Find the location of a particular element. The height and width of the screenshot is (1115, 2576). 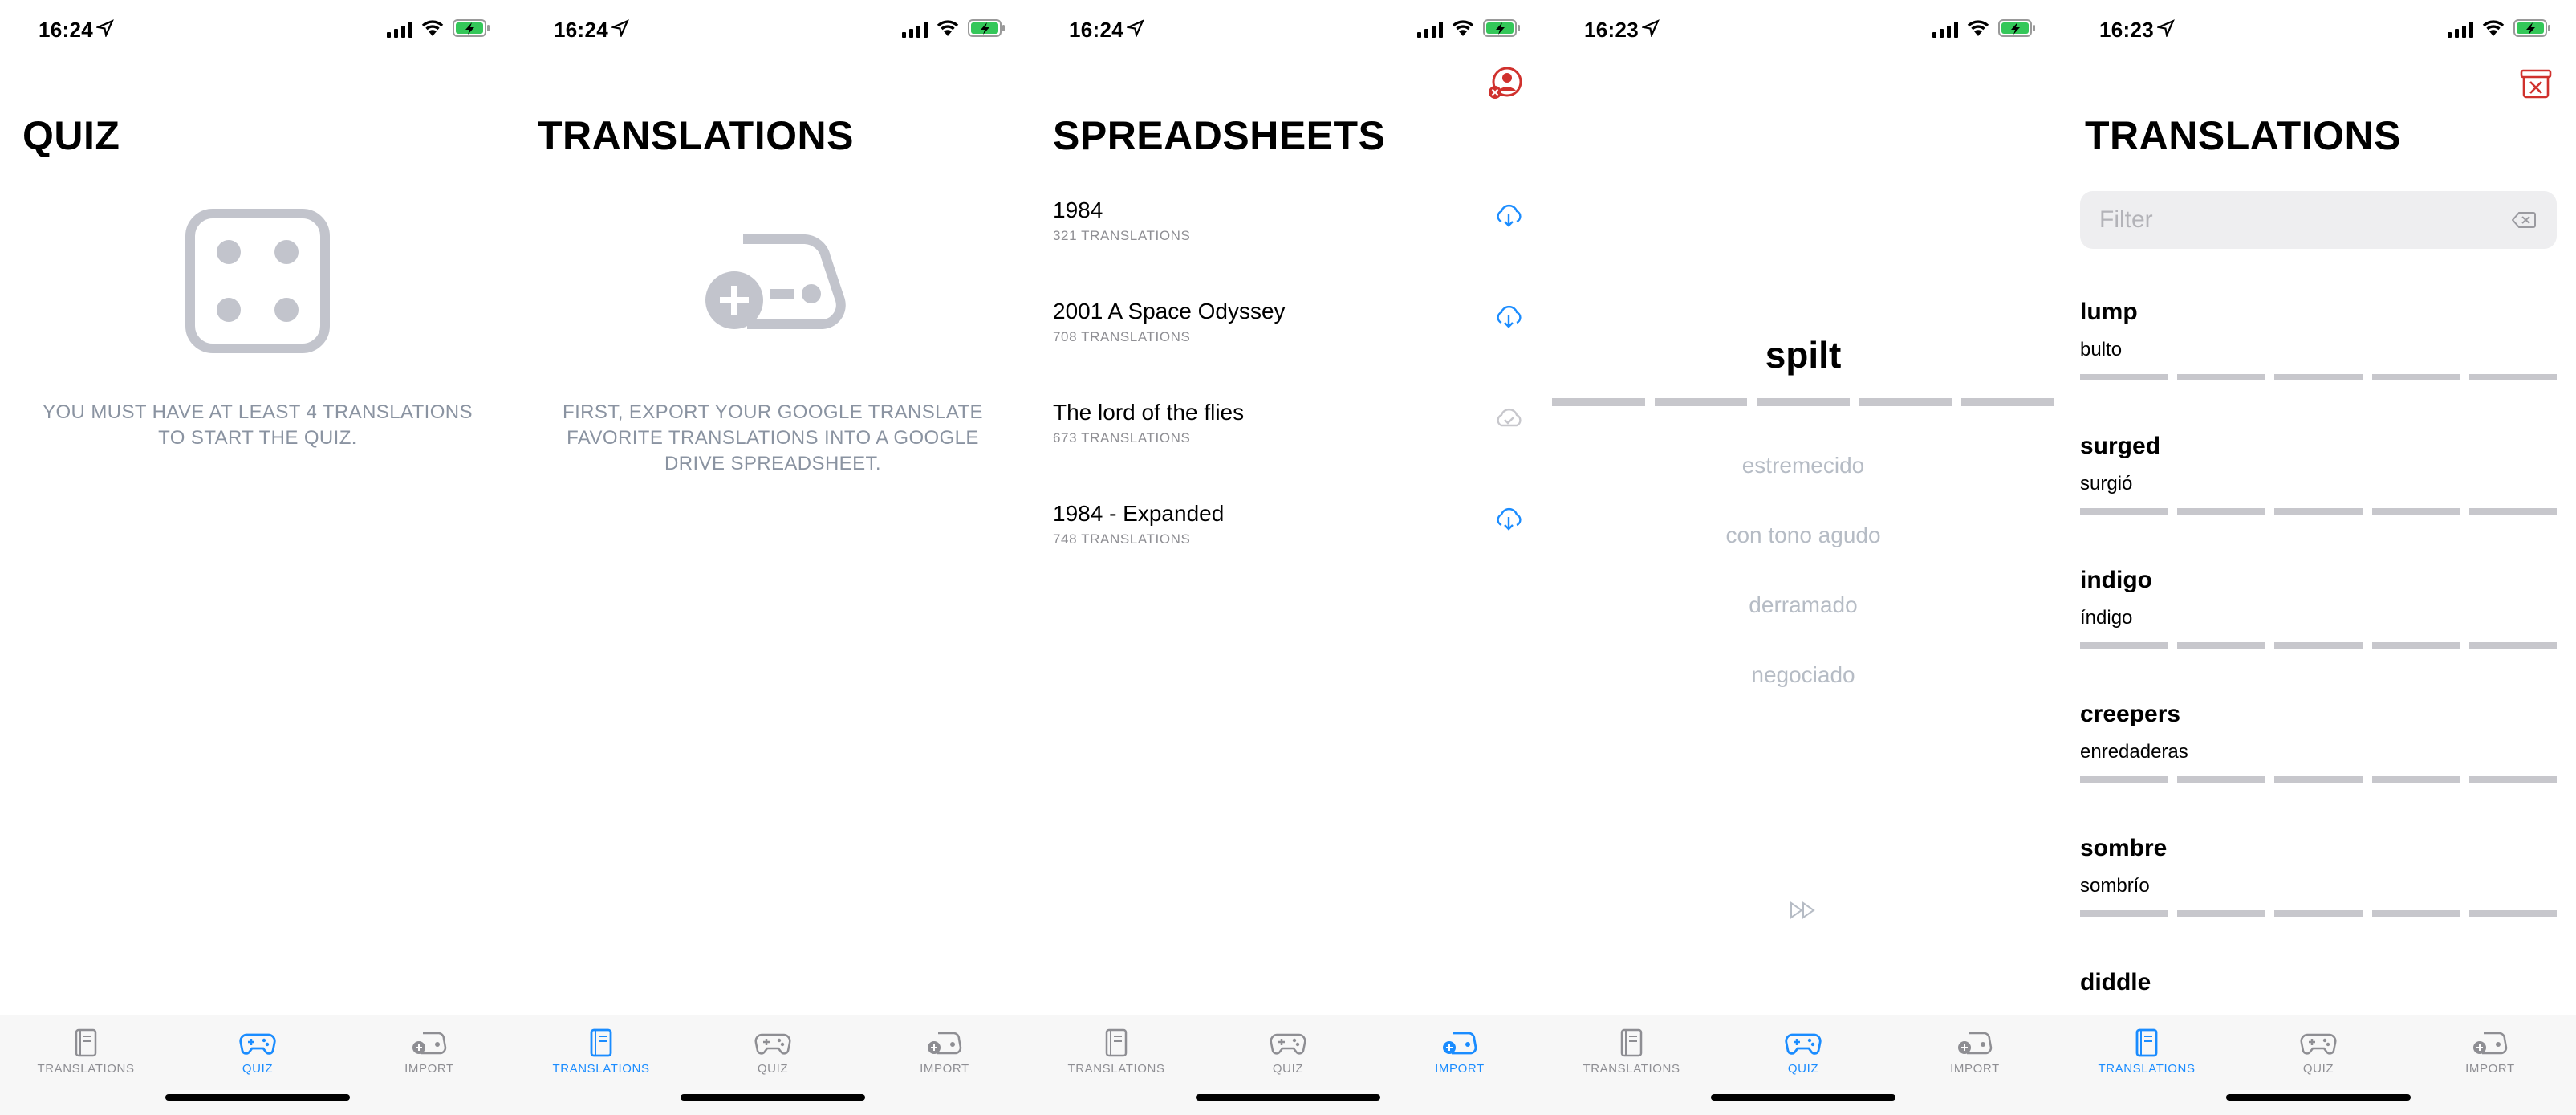

spreadsheet-name: 2001 A Space Odyssey is located at coordinates (1169, 311).